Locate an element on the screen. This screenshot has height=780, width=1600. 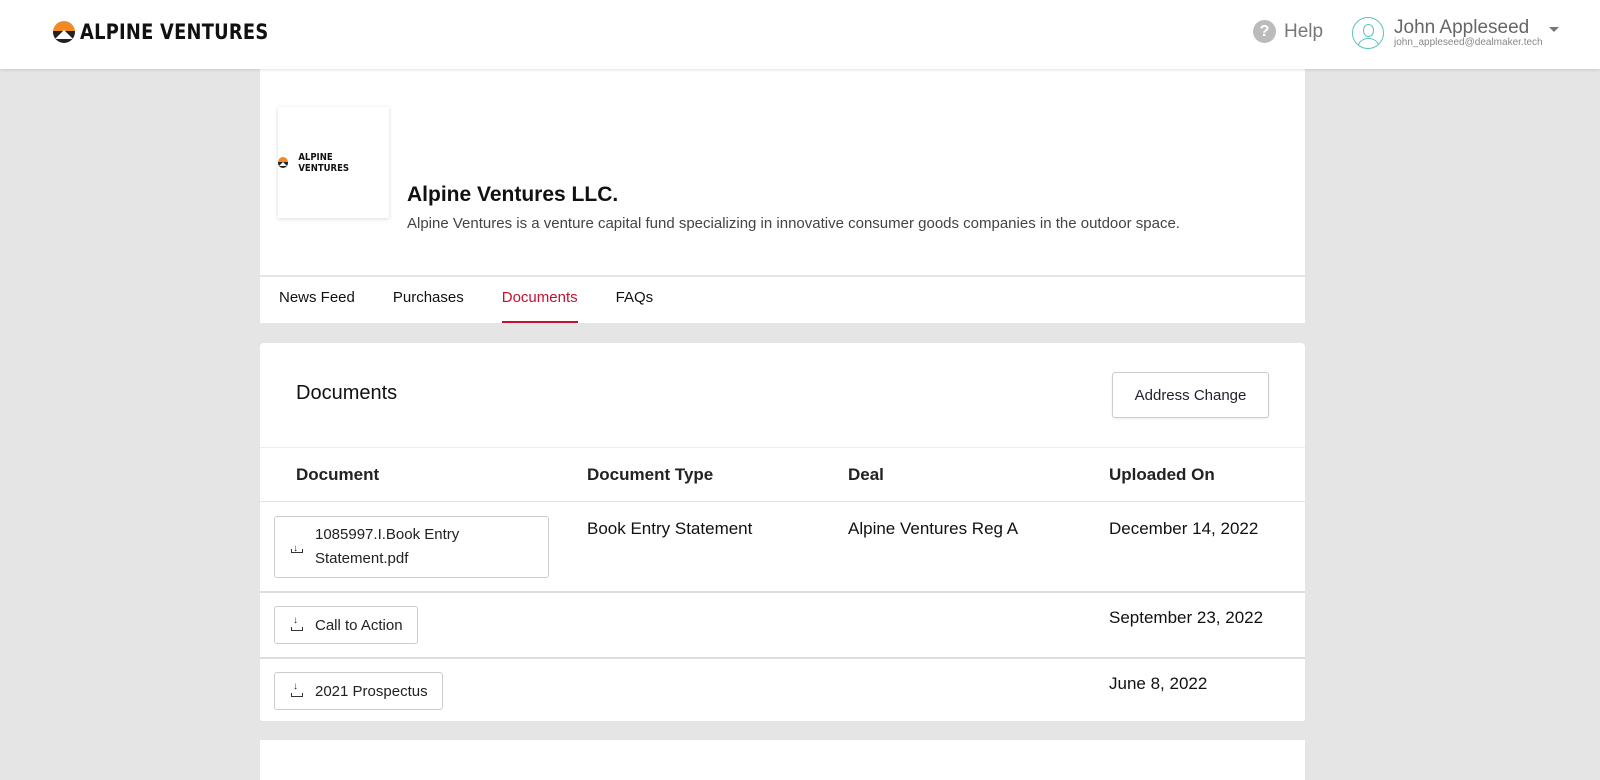
tab-faqs: FAQs is located at coordinates (635, 300).